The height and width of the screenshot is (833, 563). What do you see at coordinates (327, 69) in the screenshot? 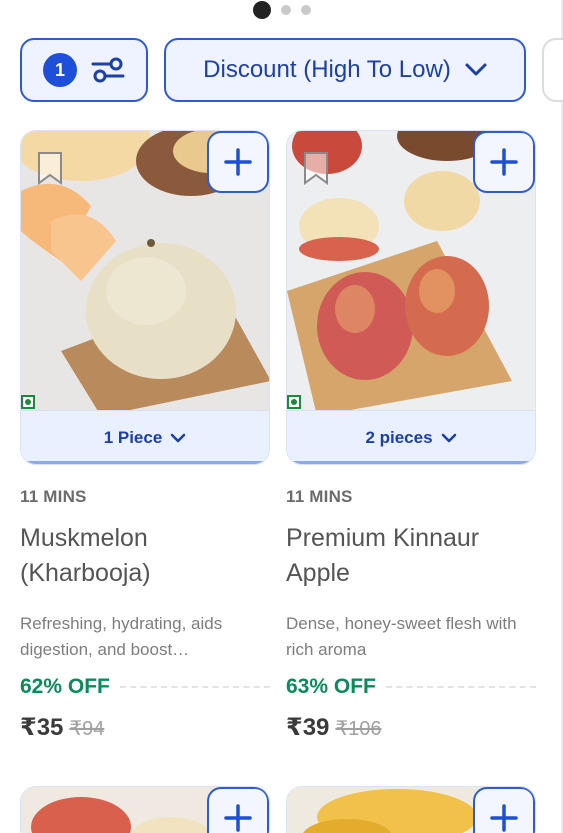
I see `sort-label: Discount (High To Low)` at bounding box center [327, 69].